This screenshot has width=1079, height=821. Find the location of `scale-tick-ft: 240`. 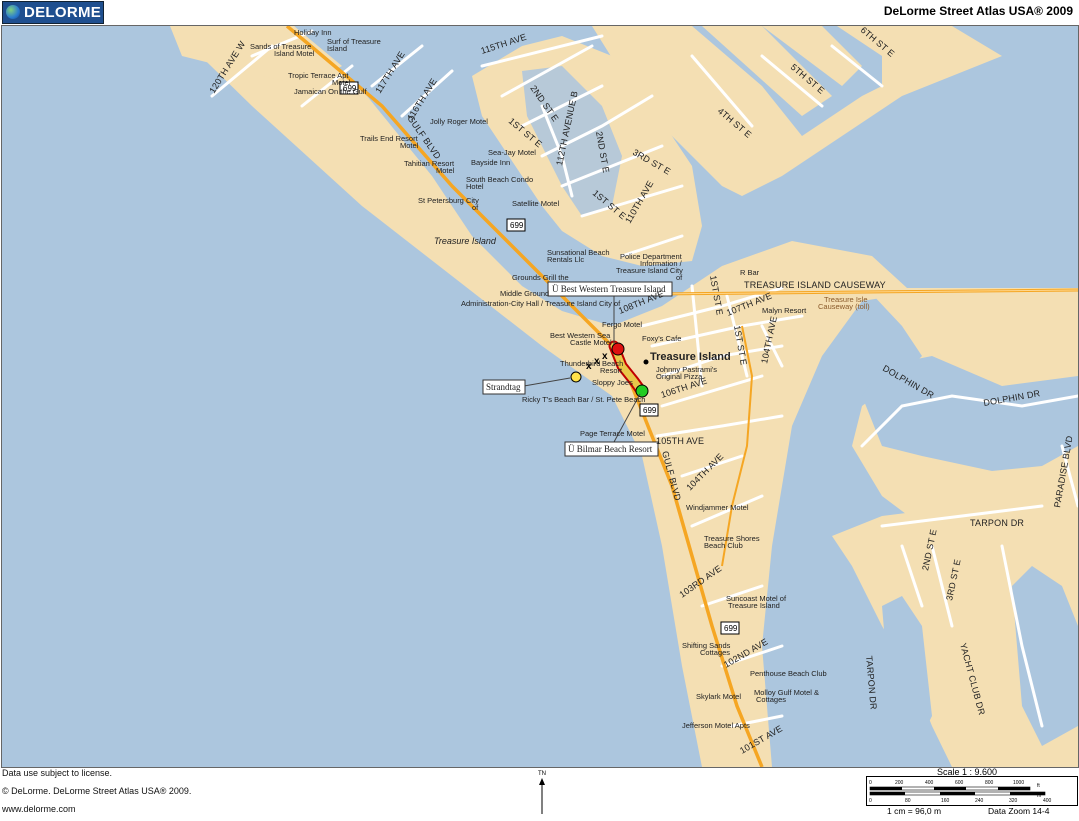

scale-tick-ft: 240 is located at coordinates (979, 801).